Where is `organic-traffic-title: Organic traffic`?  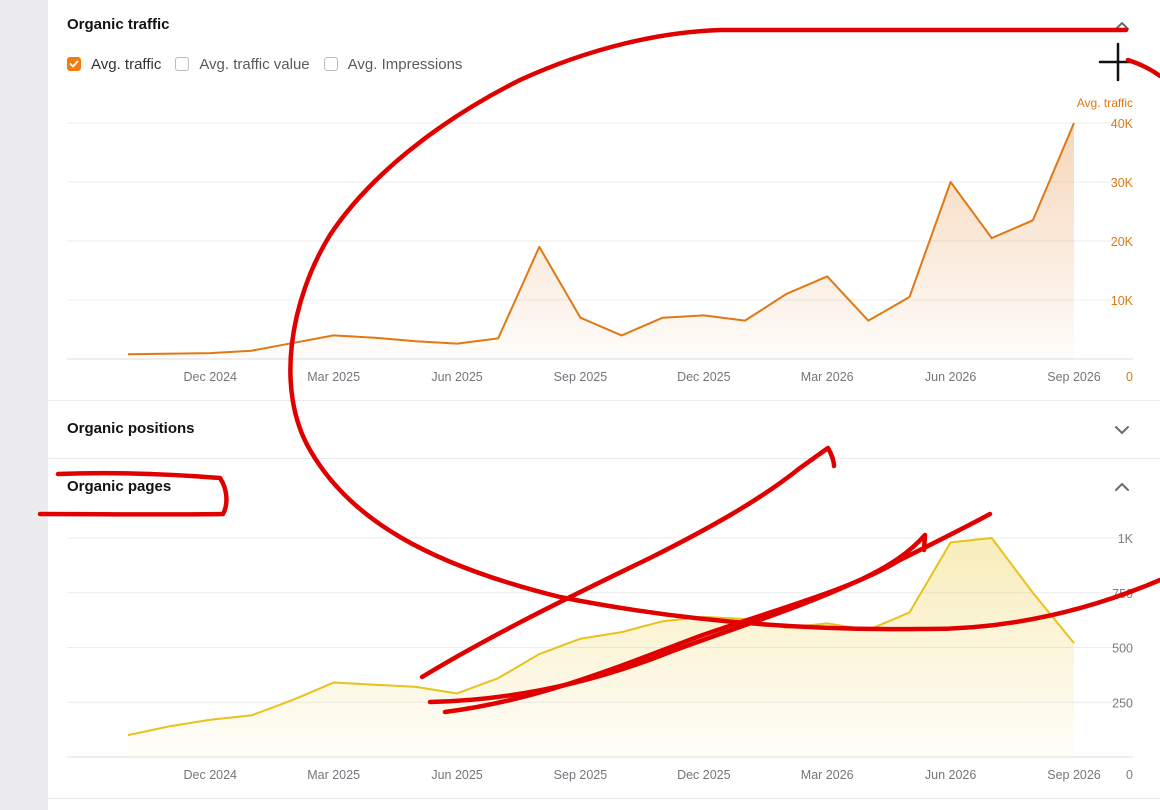
organic-traffic-title: Organic traffic is located at coordinates (118, 24).